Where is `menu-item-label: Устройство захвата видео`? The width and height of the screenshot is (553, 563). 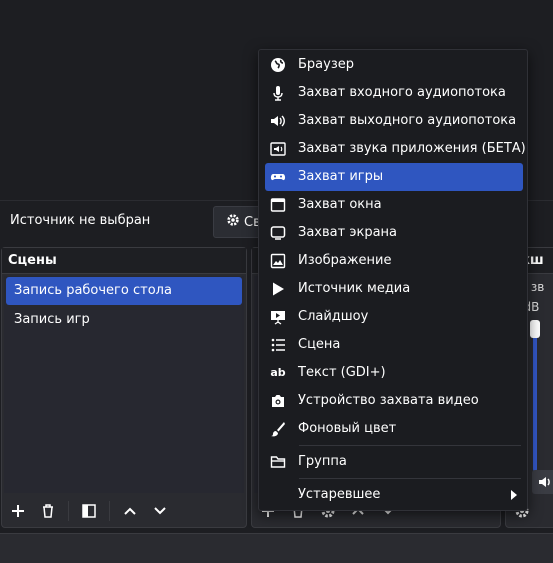
menu-item-label: Устройство захвата видео is located at coordinates (388, 400).